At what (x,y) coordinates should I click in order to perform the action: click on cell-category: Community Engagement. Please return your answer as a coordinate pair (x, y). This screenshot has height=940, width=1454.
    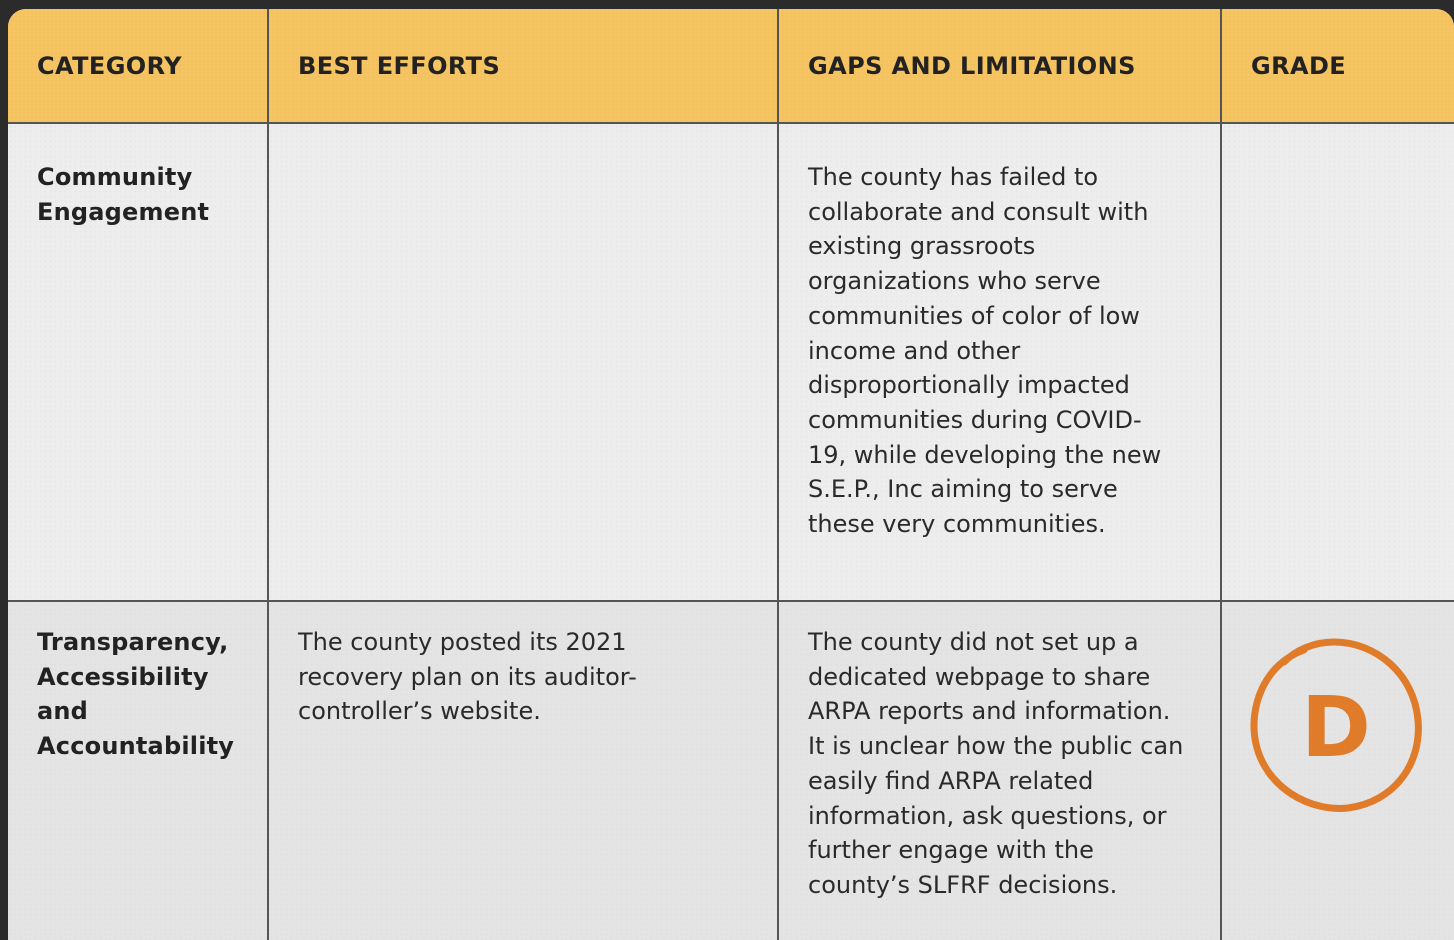
    Looking at the image, I should click on (138, 362).